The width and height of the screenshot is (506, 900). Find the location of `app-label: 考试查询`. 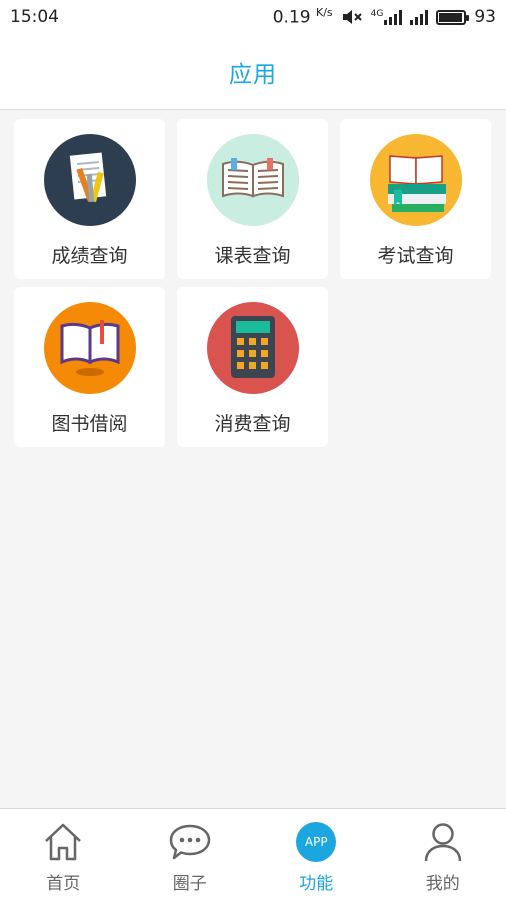

app-label: 考试查询 is located at coordinates (415, 256).